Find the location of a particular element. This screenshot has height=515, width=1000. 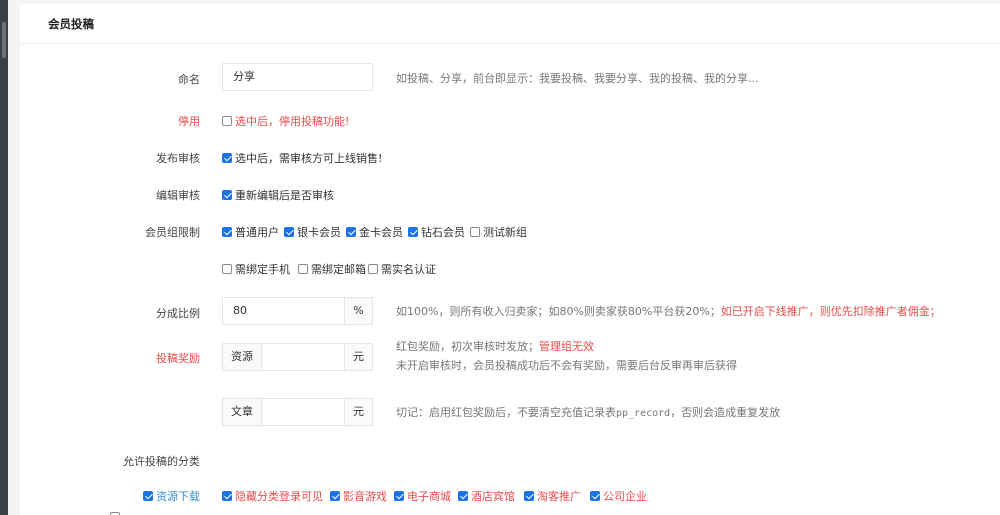

disable-label: 停用 is located at coordinates (189, 121).